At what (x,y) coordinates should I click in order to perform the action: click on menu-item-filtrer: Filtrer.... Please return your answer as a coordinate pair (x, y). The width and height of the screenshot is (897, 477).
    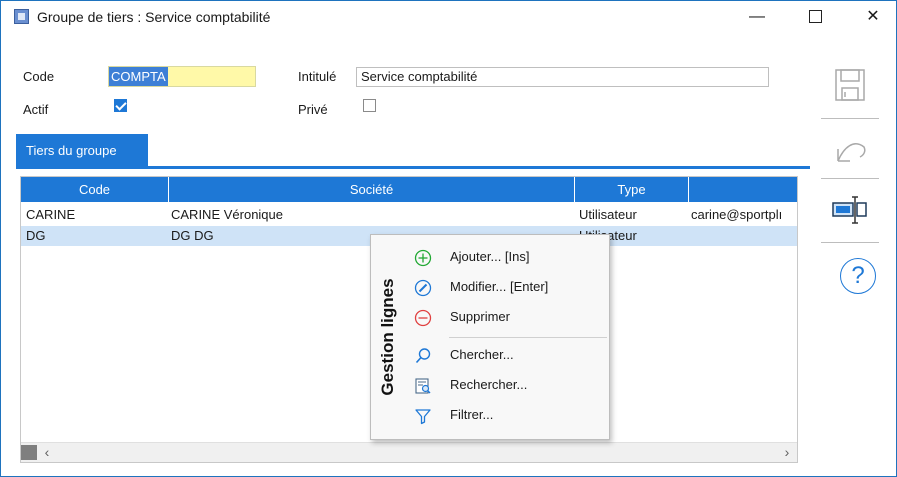
    Looking at the image, I should click on (507, 416).